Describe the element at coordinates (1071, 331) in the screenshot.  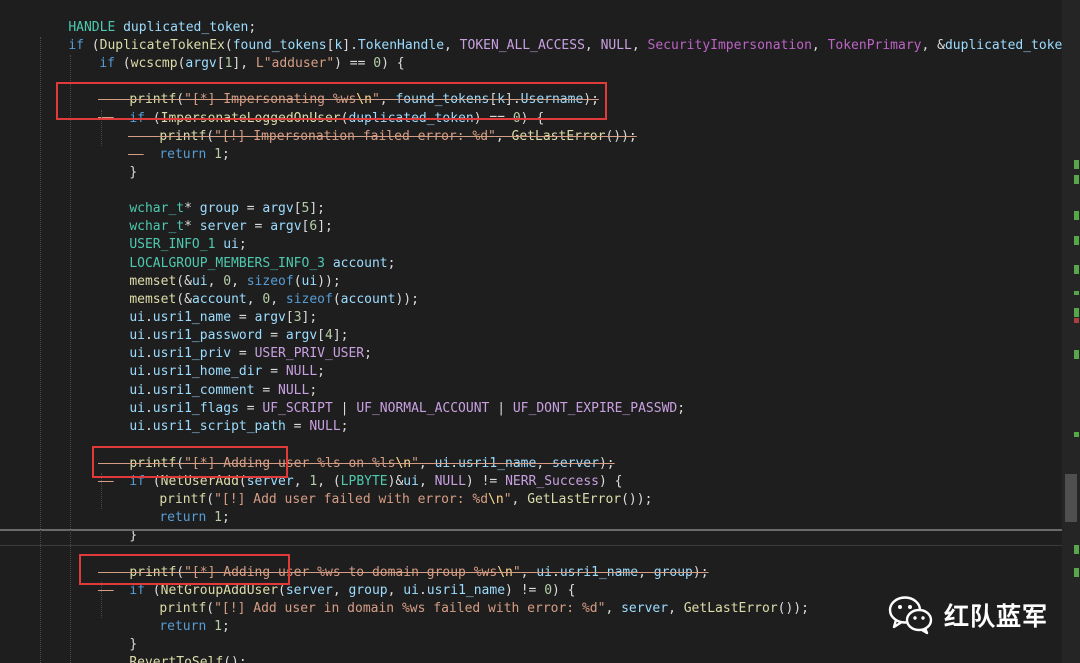
I see `vertical-scrollbar` at that location.